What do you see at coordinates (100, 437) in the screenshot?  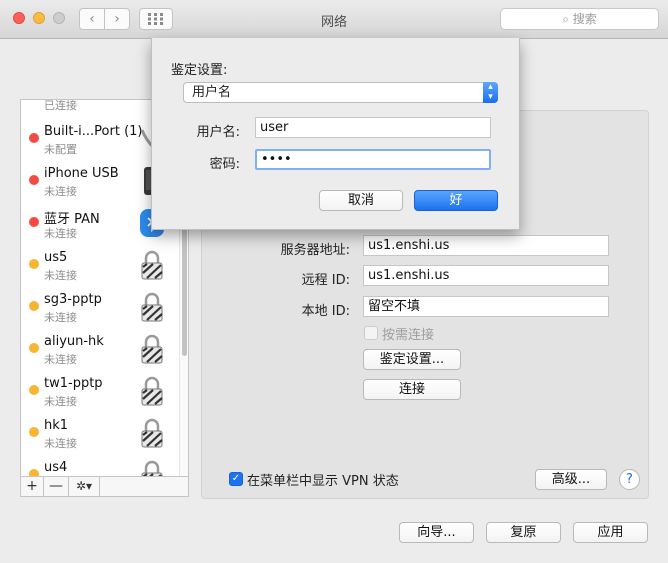 I see `list-item: hk1 未连接` at bounding box center [100, 437].